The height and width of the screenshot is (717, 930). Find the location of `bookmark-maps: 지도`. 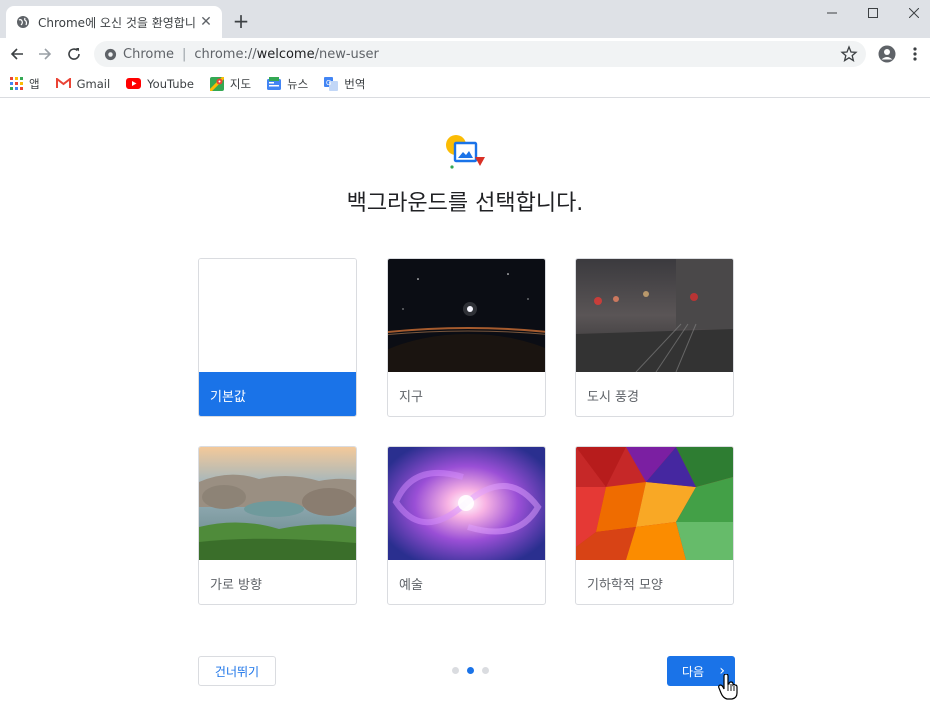

bookmark-maps: 지도 is located at coordinates (230, 84).